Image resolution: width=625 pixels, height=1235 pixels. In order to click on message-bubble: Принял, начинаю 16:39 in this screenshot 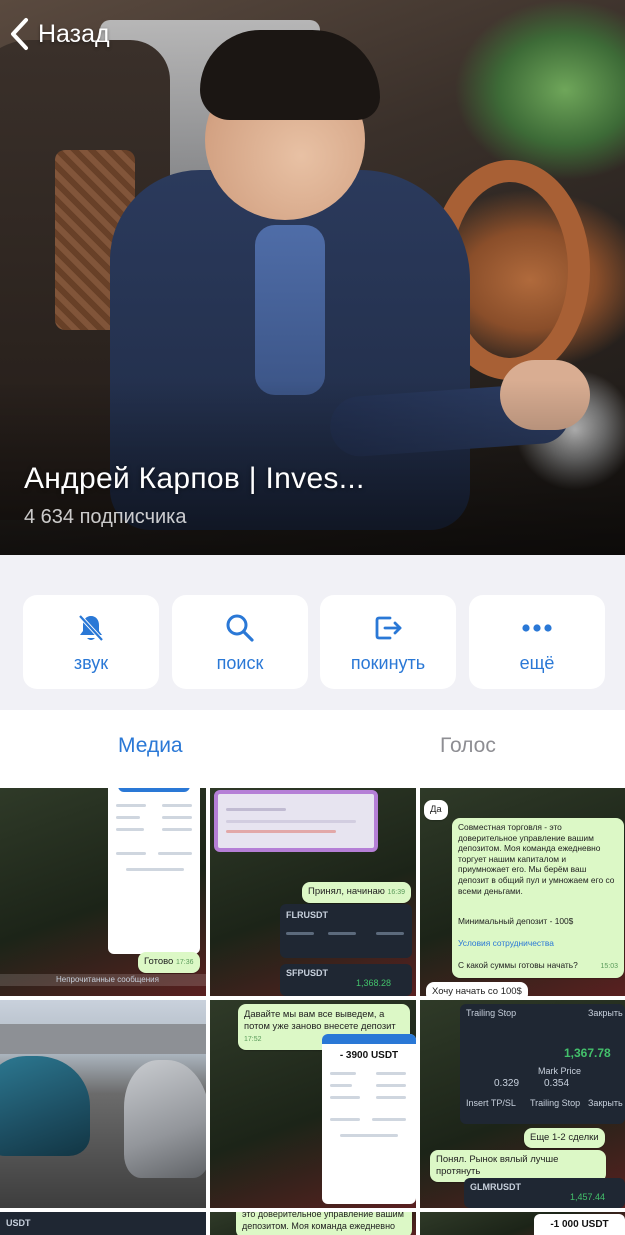, I will do `click(357, 892)`.